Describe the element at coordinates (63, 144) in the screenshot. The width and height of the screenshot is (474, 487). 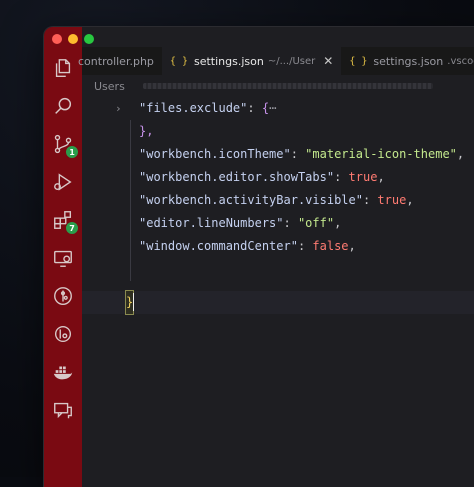
I see `source-control-icon: 1` at that location.